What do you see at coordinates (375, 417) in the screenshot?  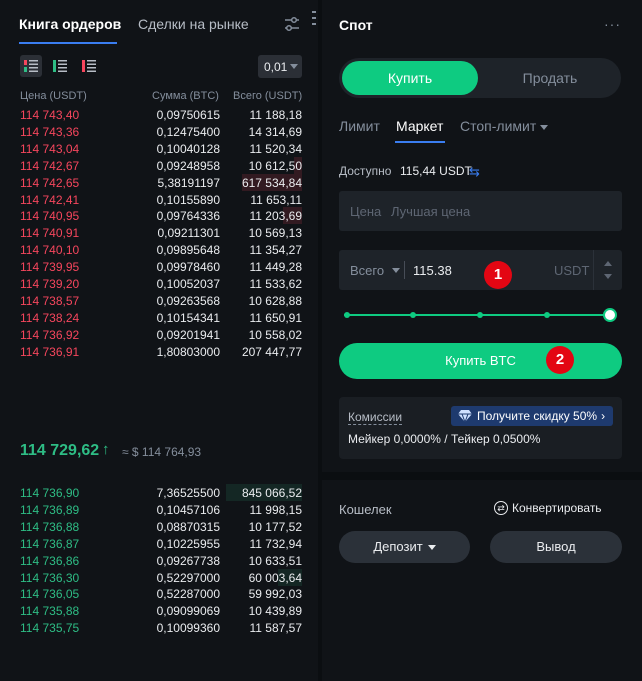 I see `fees-label: Комиссии` at bounding box center [375, 417].